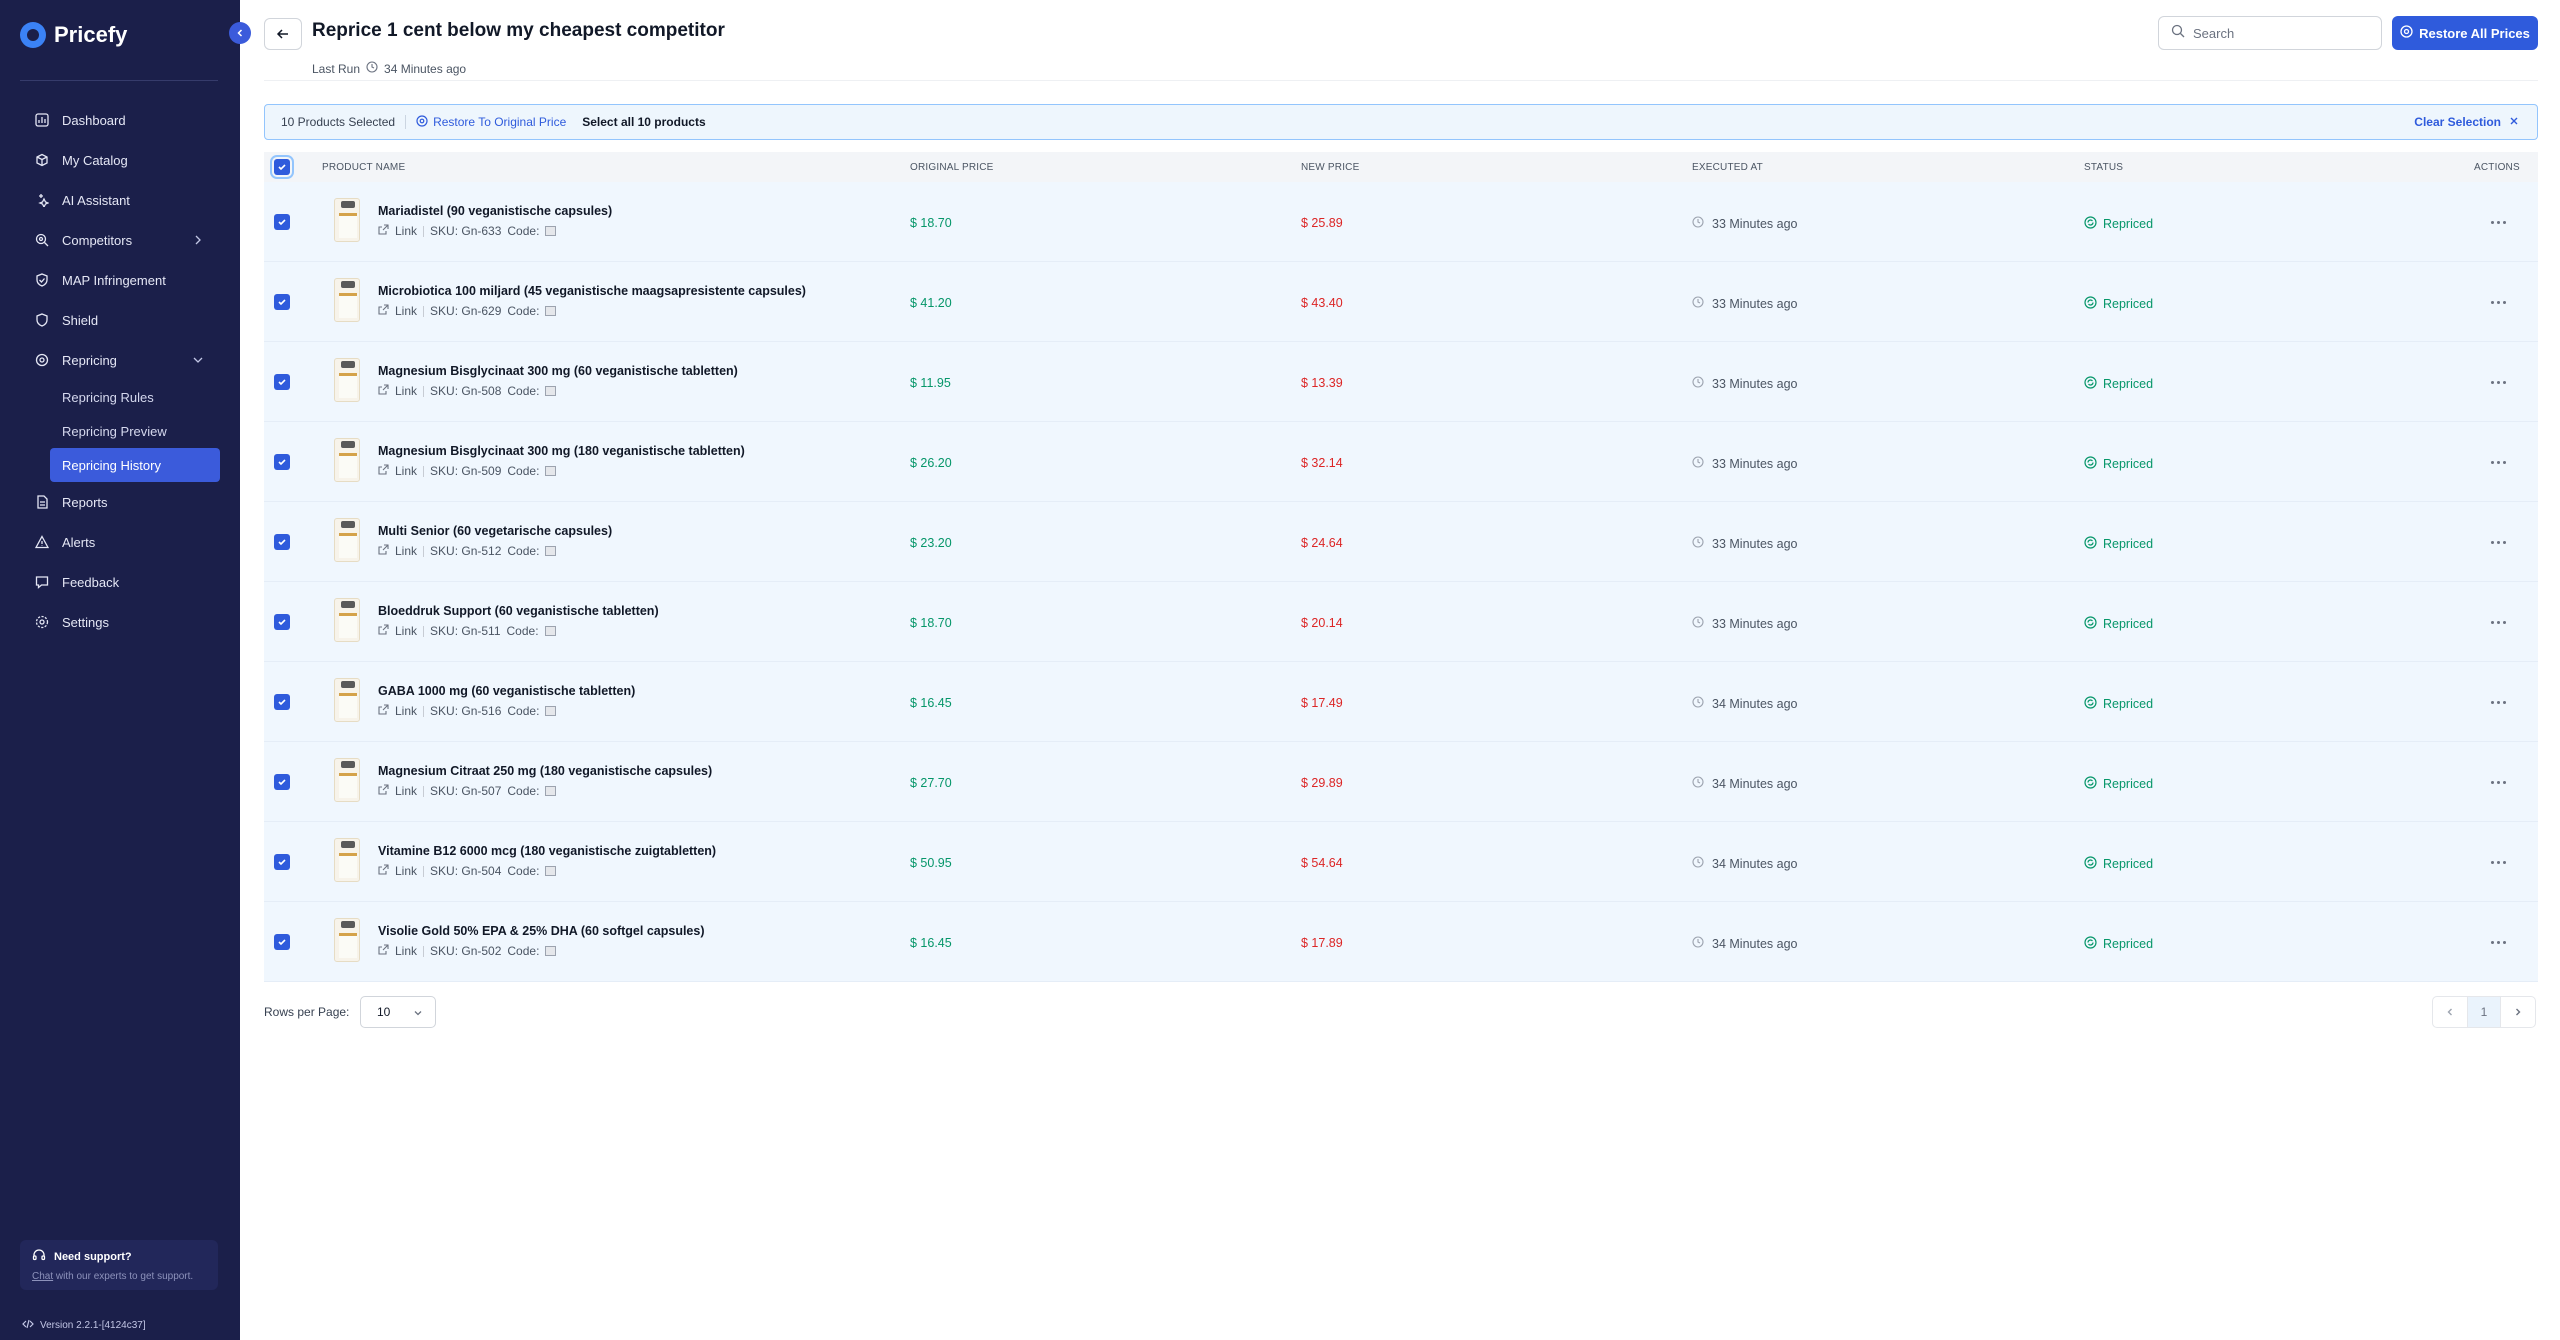 The height and width of the screenshot is (1340, 2560). What do you see at coordinates (135, 431) in the screenshot?
I see `sidebar-item-repricing-preview: Repricing Preview` at bounding box center [135, 431].